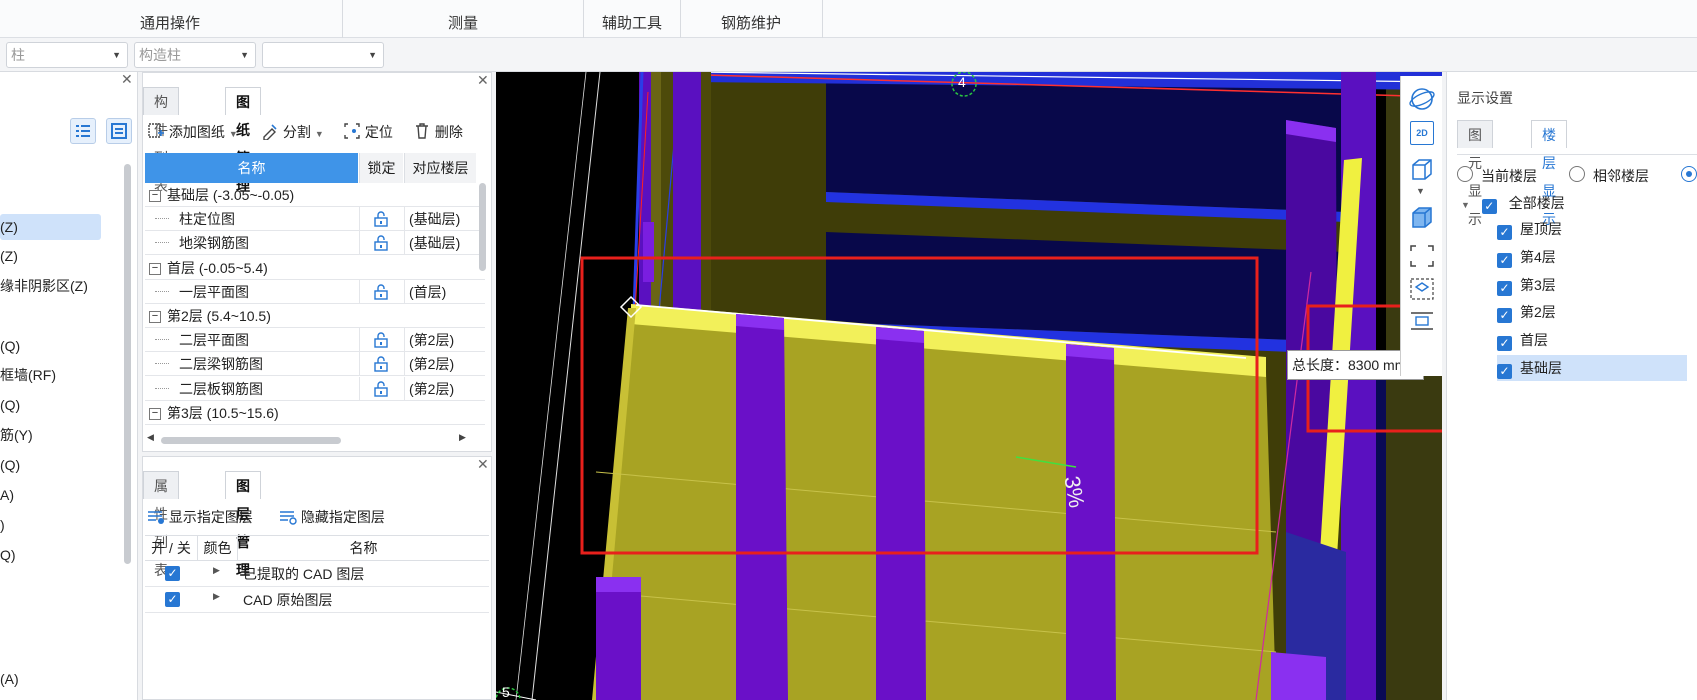 This screenshot has width=1697, height=700. I want to click on tab-component-list: 构件列表, so click(161, 140).